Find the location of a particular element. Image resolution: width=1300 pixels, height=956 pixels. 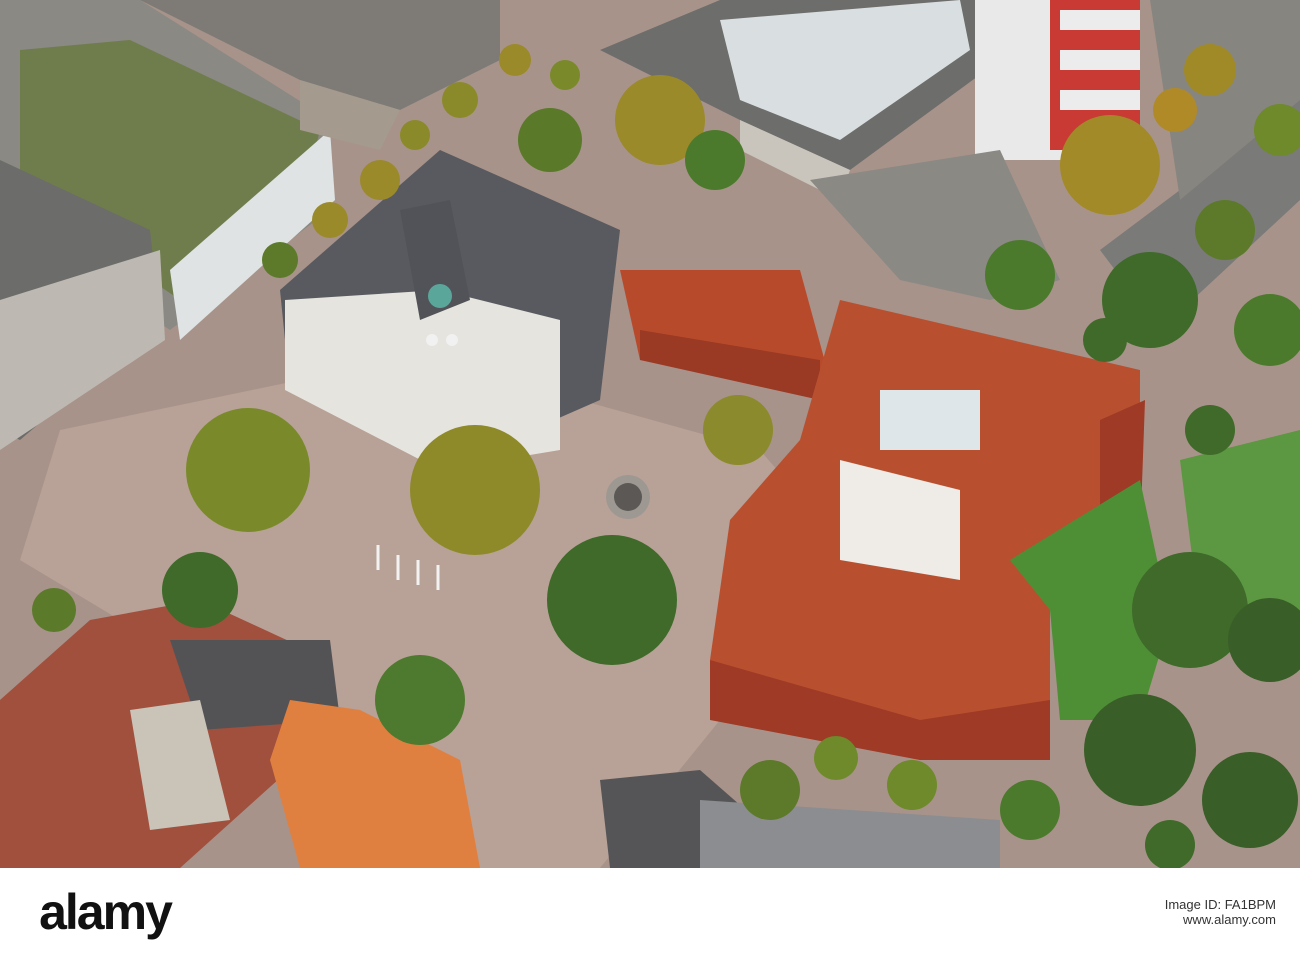

alamy-logo: alamy is located at coordinates (105, 912).